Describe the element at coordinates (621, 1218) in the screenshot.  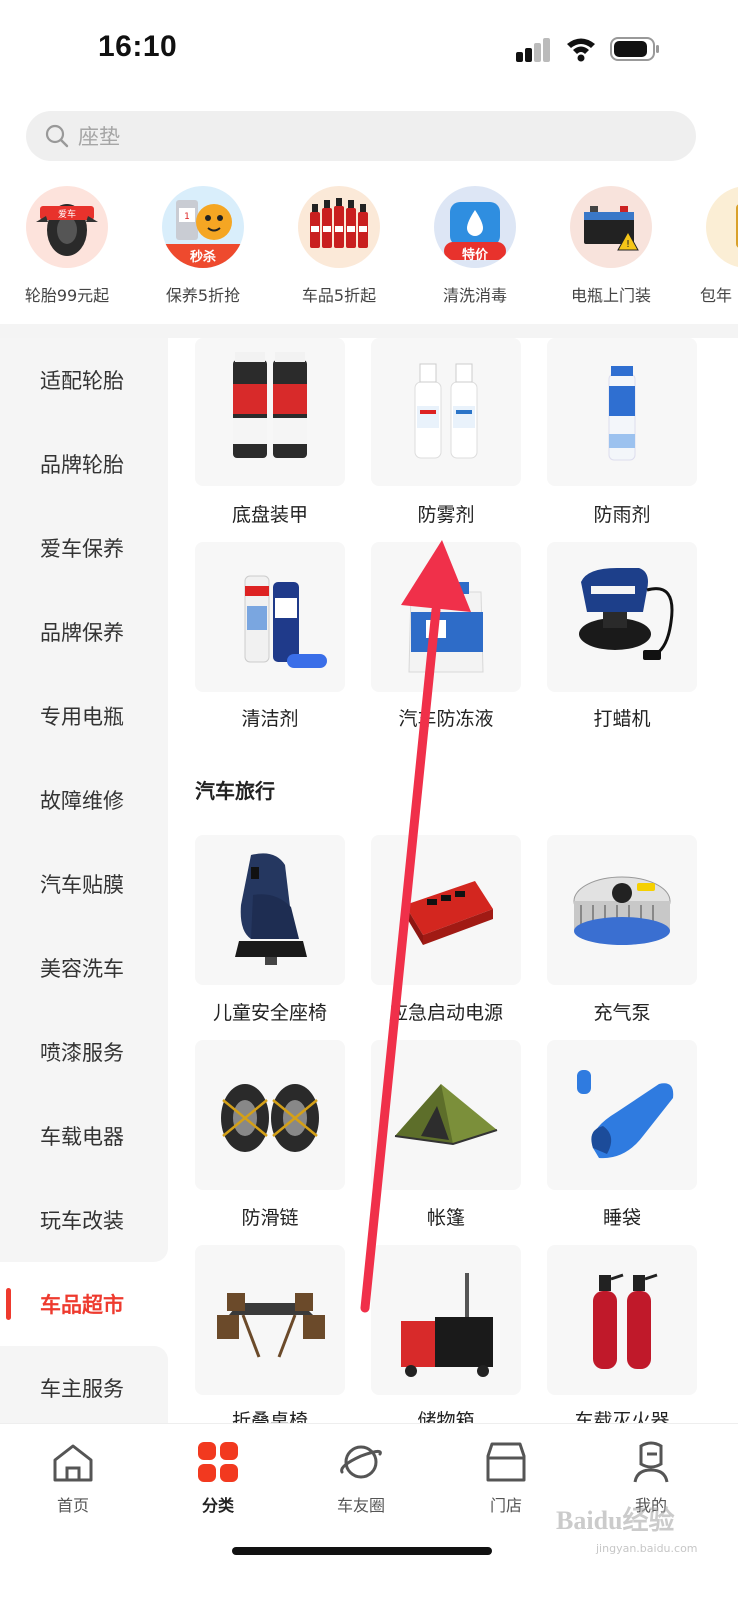
I see `product-name: 睡袋` at that location.